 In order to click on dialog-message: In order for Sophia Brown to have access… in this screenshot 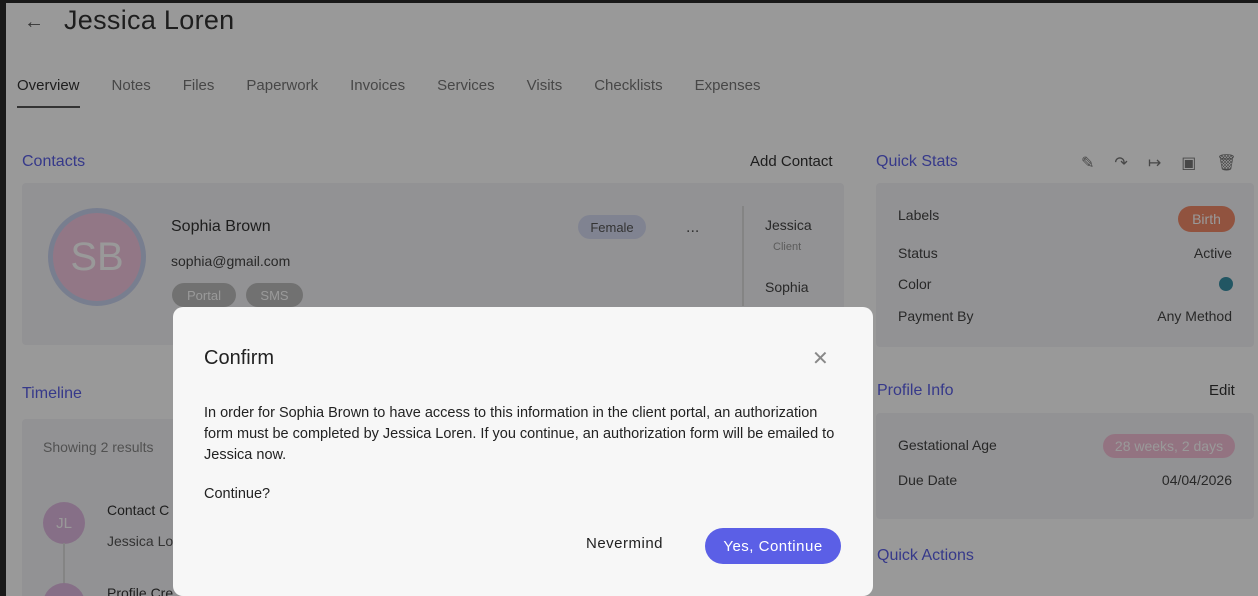, I will do `click(519, 434)`.